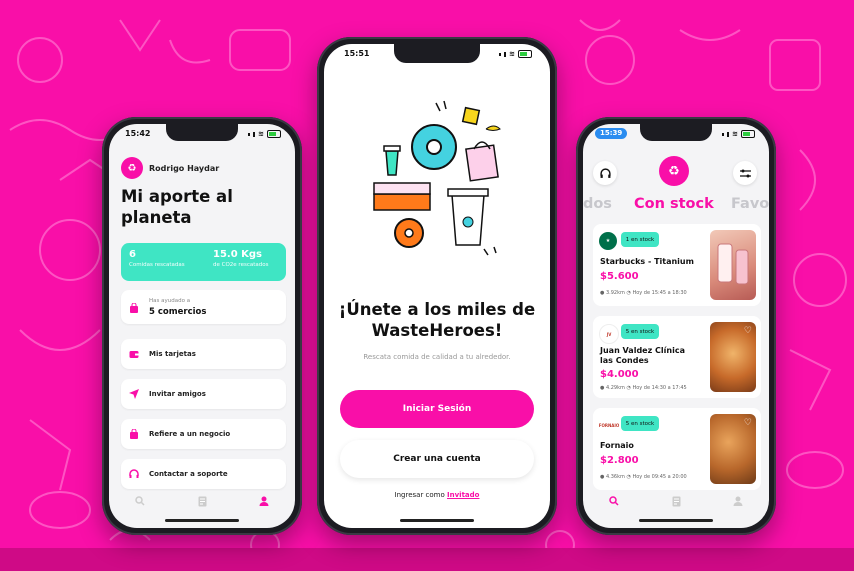 The width and height of the screenshot is (854, 571). What do you see at coordinates (659, 477) in the screenshot?
I see `shop-time: Hoy de 09:45 a 20:00` at bounding box center [659, 477].